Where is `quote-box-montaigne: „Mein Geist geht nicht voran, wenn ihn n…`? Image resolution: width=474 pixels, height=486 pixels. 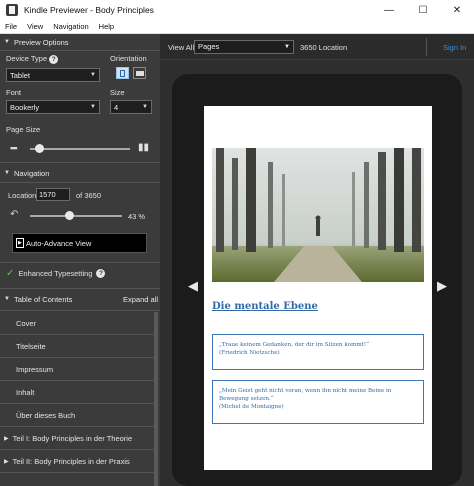
quote-box-montaigne: „Mein Geist geht nicht voran, wenn ihn n… is located at coordinates (318, 402).